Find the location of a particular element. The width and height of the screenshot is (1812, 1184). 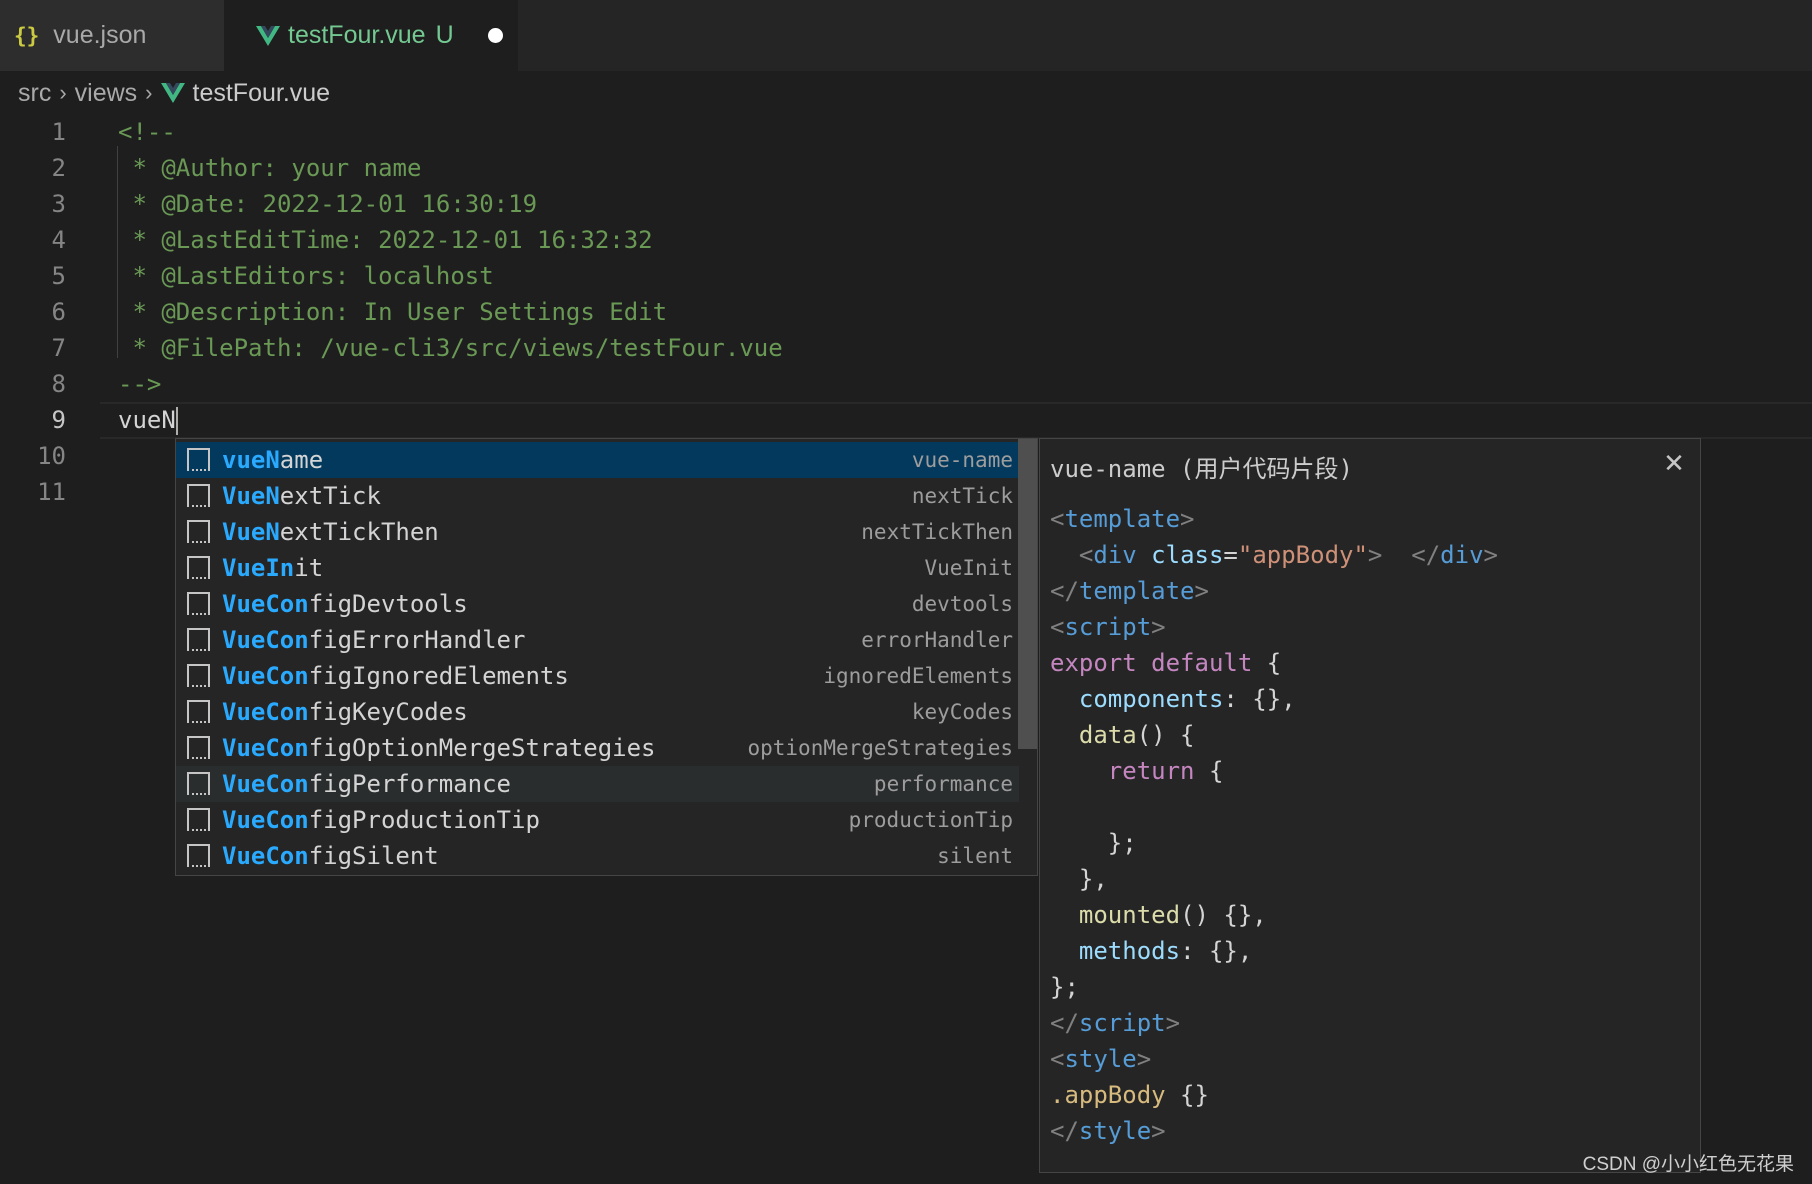

text-cursor is located at coordinates (176, 421).